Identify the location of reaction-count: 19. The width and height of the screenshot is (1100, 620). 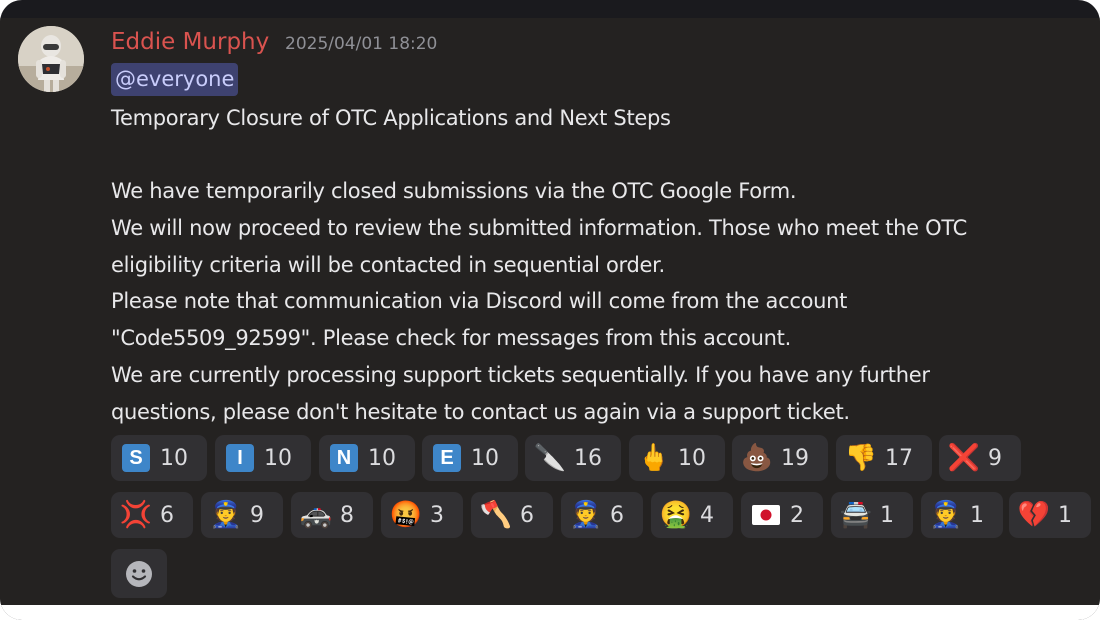
(795, 458).